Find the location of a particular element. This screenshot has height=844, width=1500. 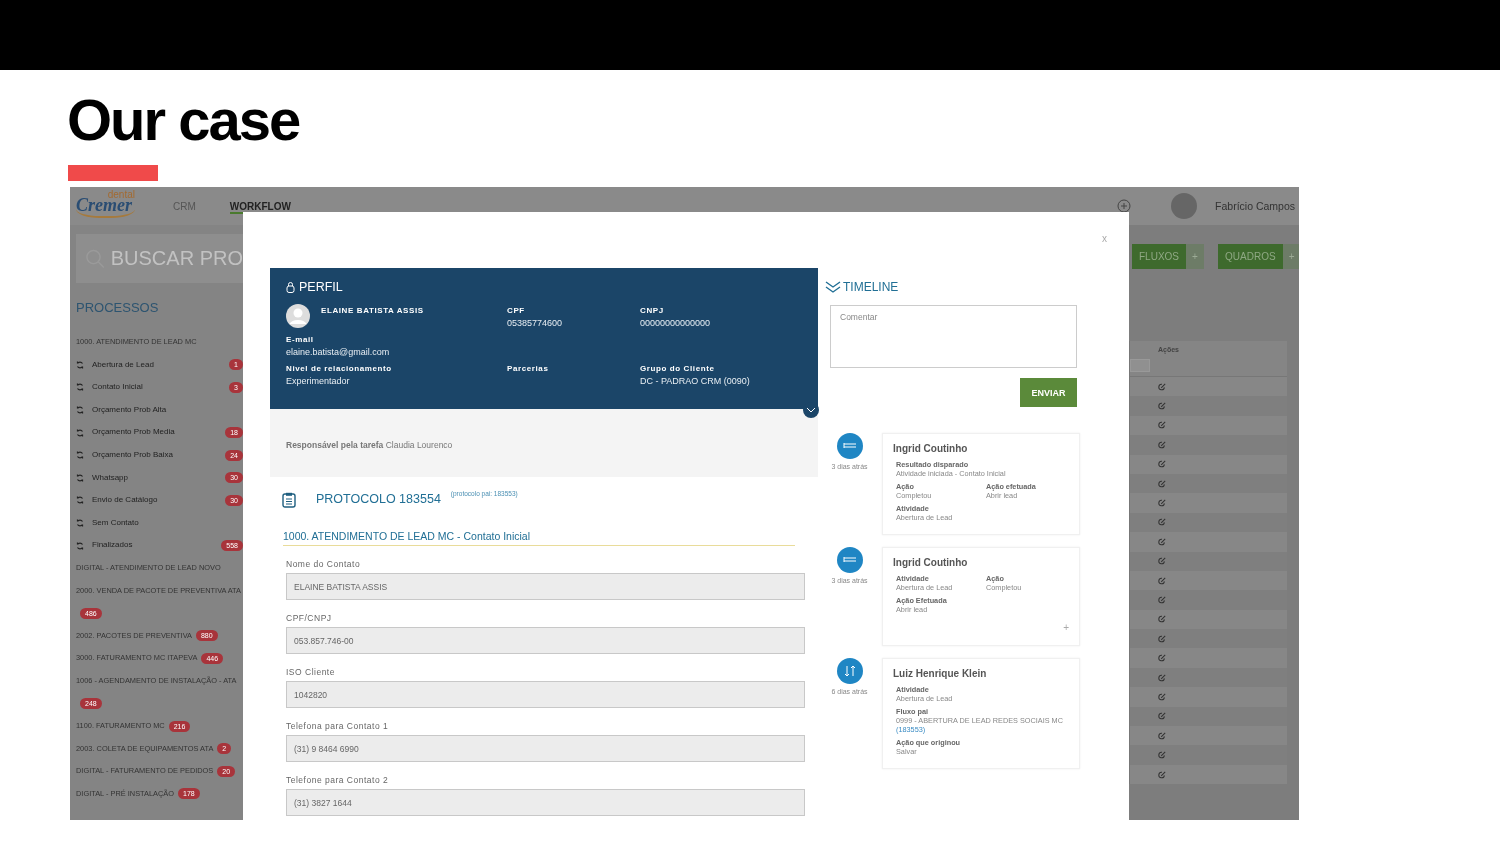

add-icon is located at coordinates (1124, 206).